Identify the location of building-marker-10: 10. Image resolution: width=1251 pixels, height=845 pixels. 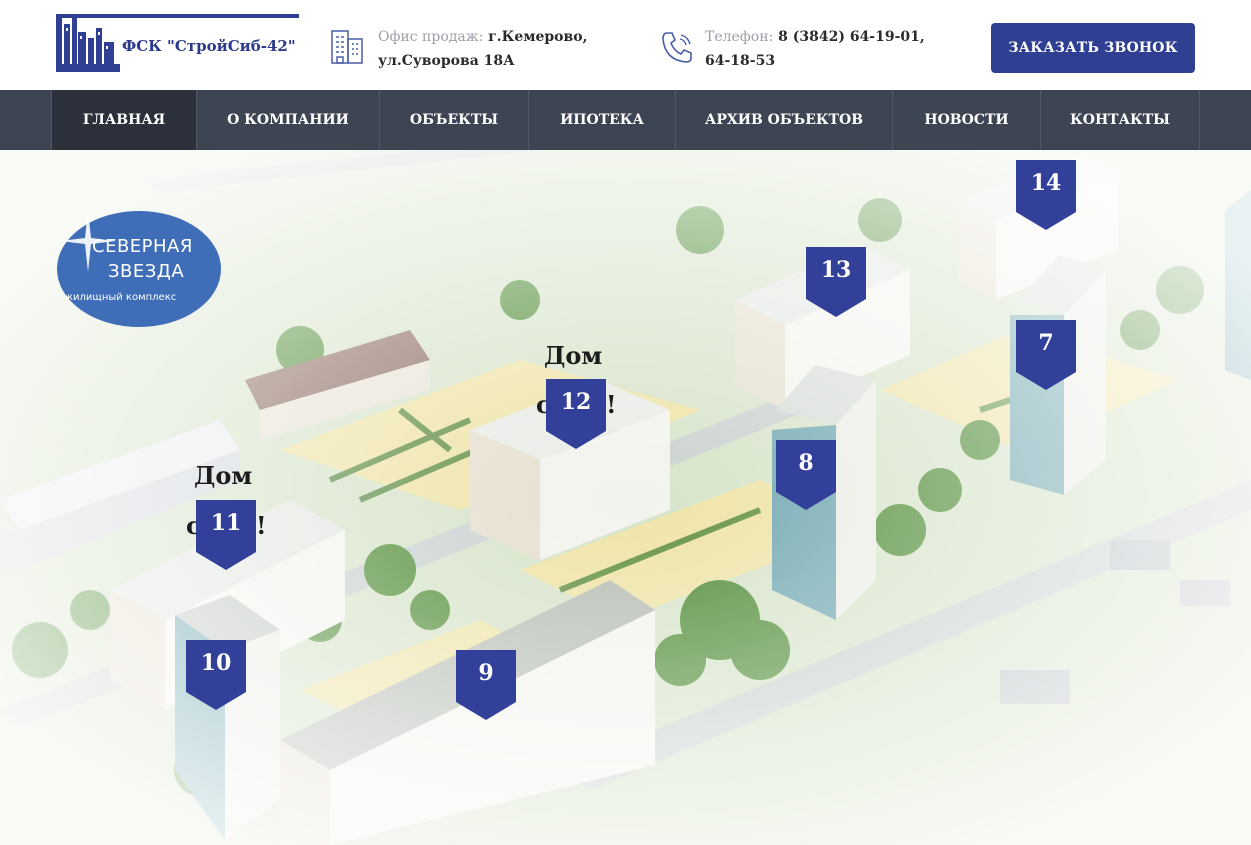
(216, 675).